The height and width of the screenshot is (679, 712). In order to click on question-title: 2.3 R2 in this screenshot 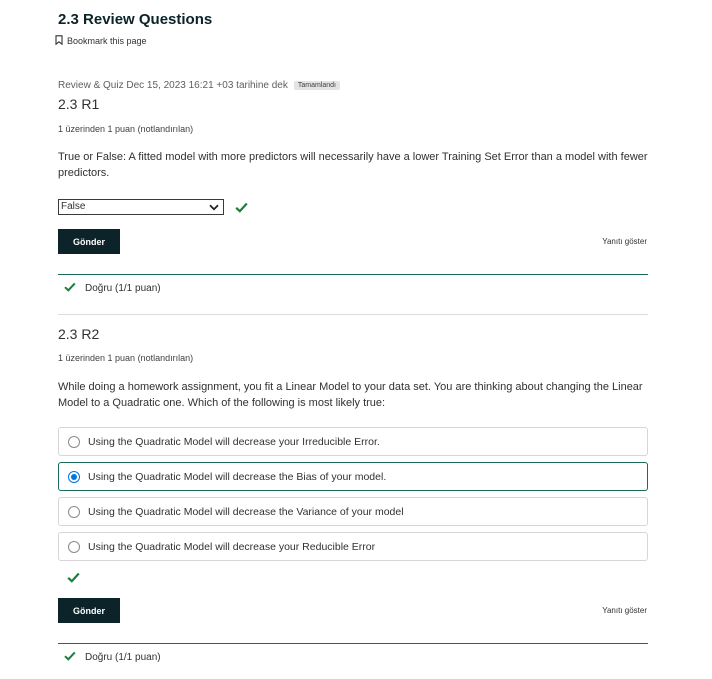, I will do `click(79, 334)`.